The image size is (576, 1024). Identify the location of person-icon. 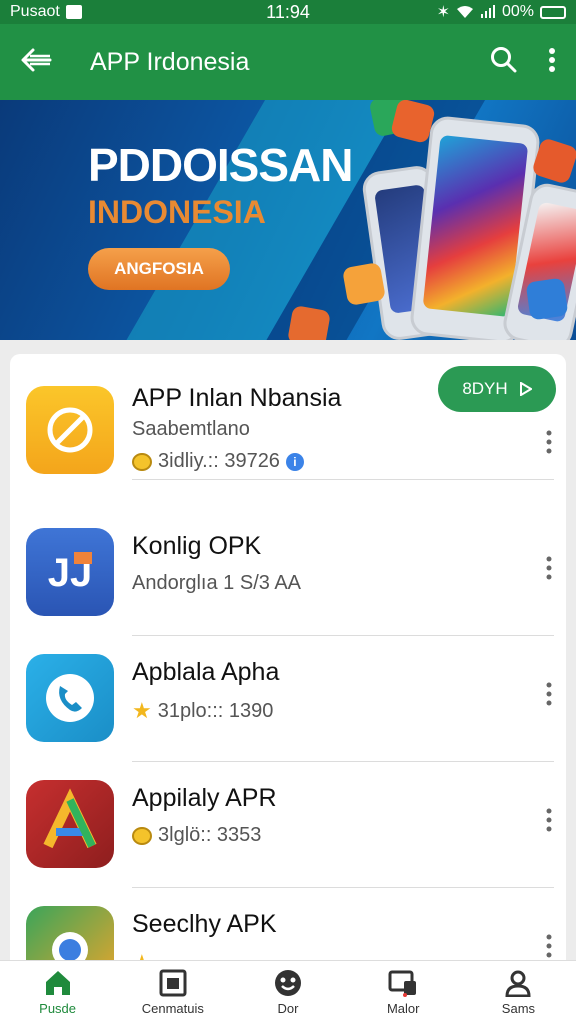
(518, 983).